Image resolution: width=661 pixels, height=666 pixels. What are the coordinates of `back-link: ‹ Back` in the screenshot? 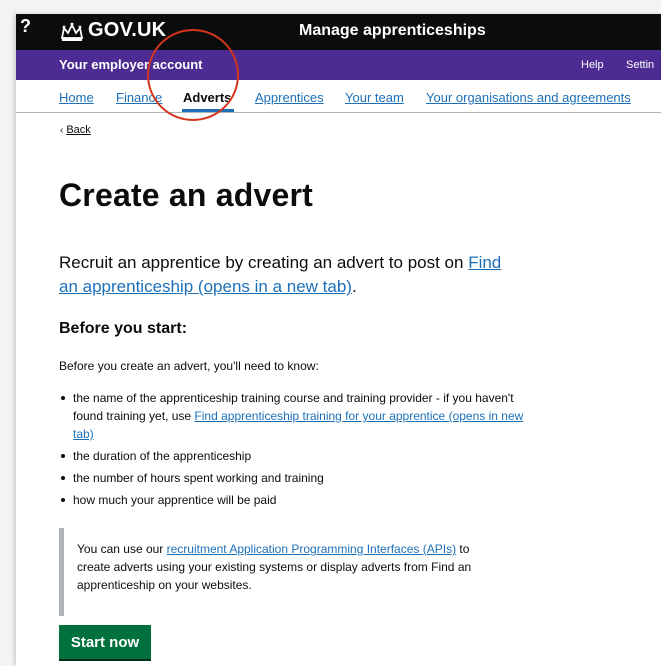 It's located at (75, 130).